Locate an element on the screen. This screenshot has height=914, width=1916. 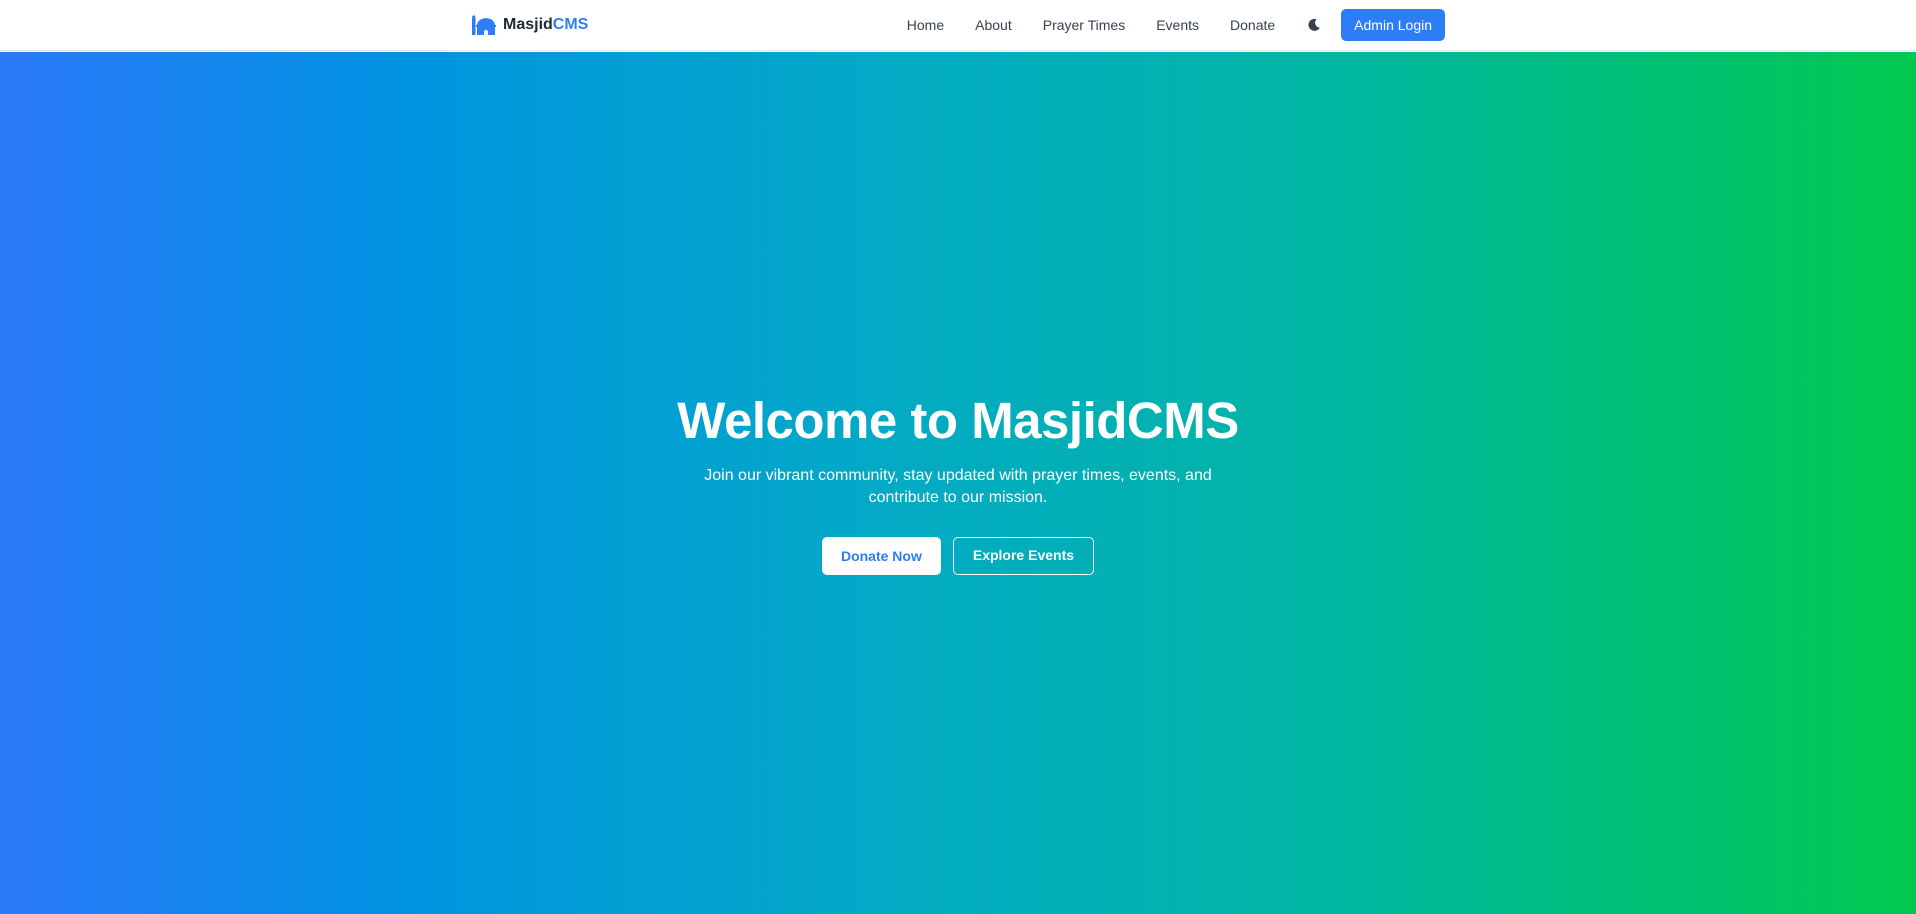
hero-buttons: Donate Now Explore Events is located at coordinates (958, 555).